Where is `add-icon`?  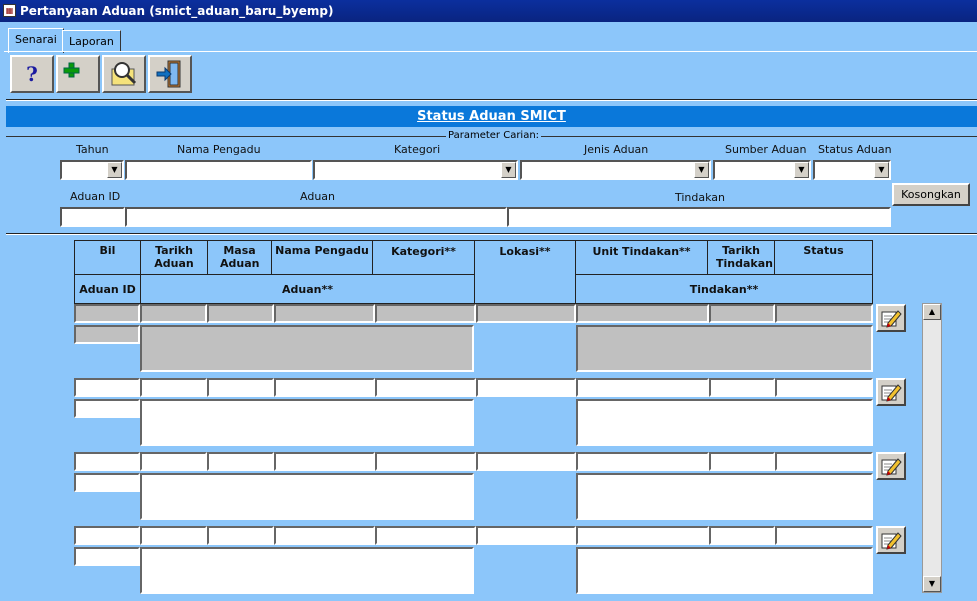
add-icon is located at coordinates (71, 70).